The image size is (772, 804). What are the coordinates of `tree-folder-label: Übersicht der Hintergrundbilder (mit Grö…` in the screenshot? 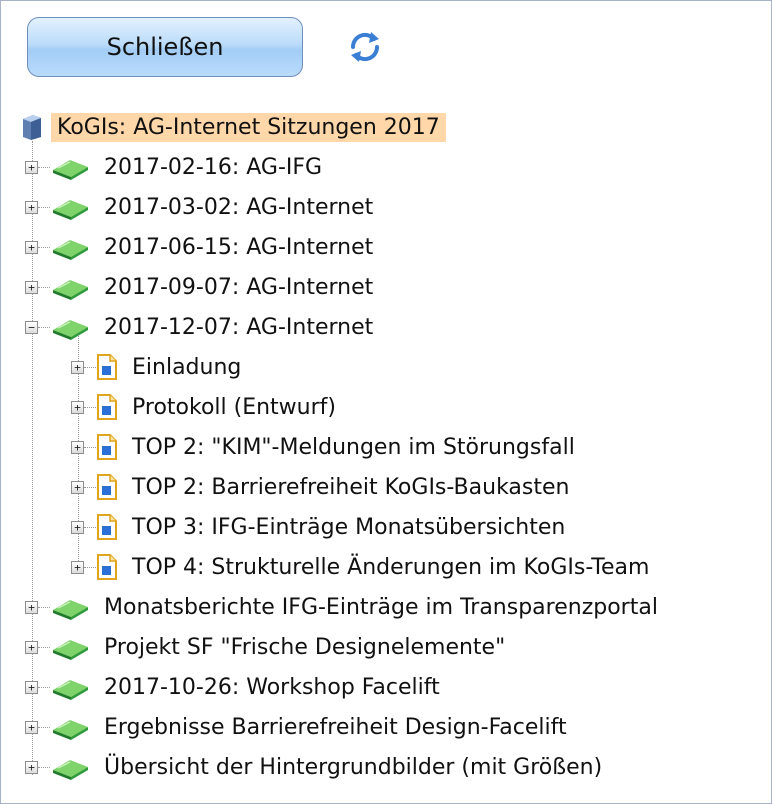 It's located at (353, 767).